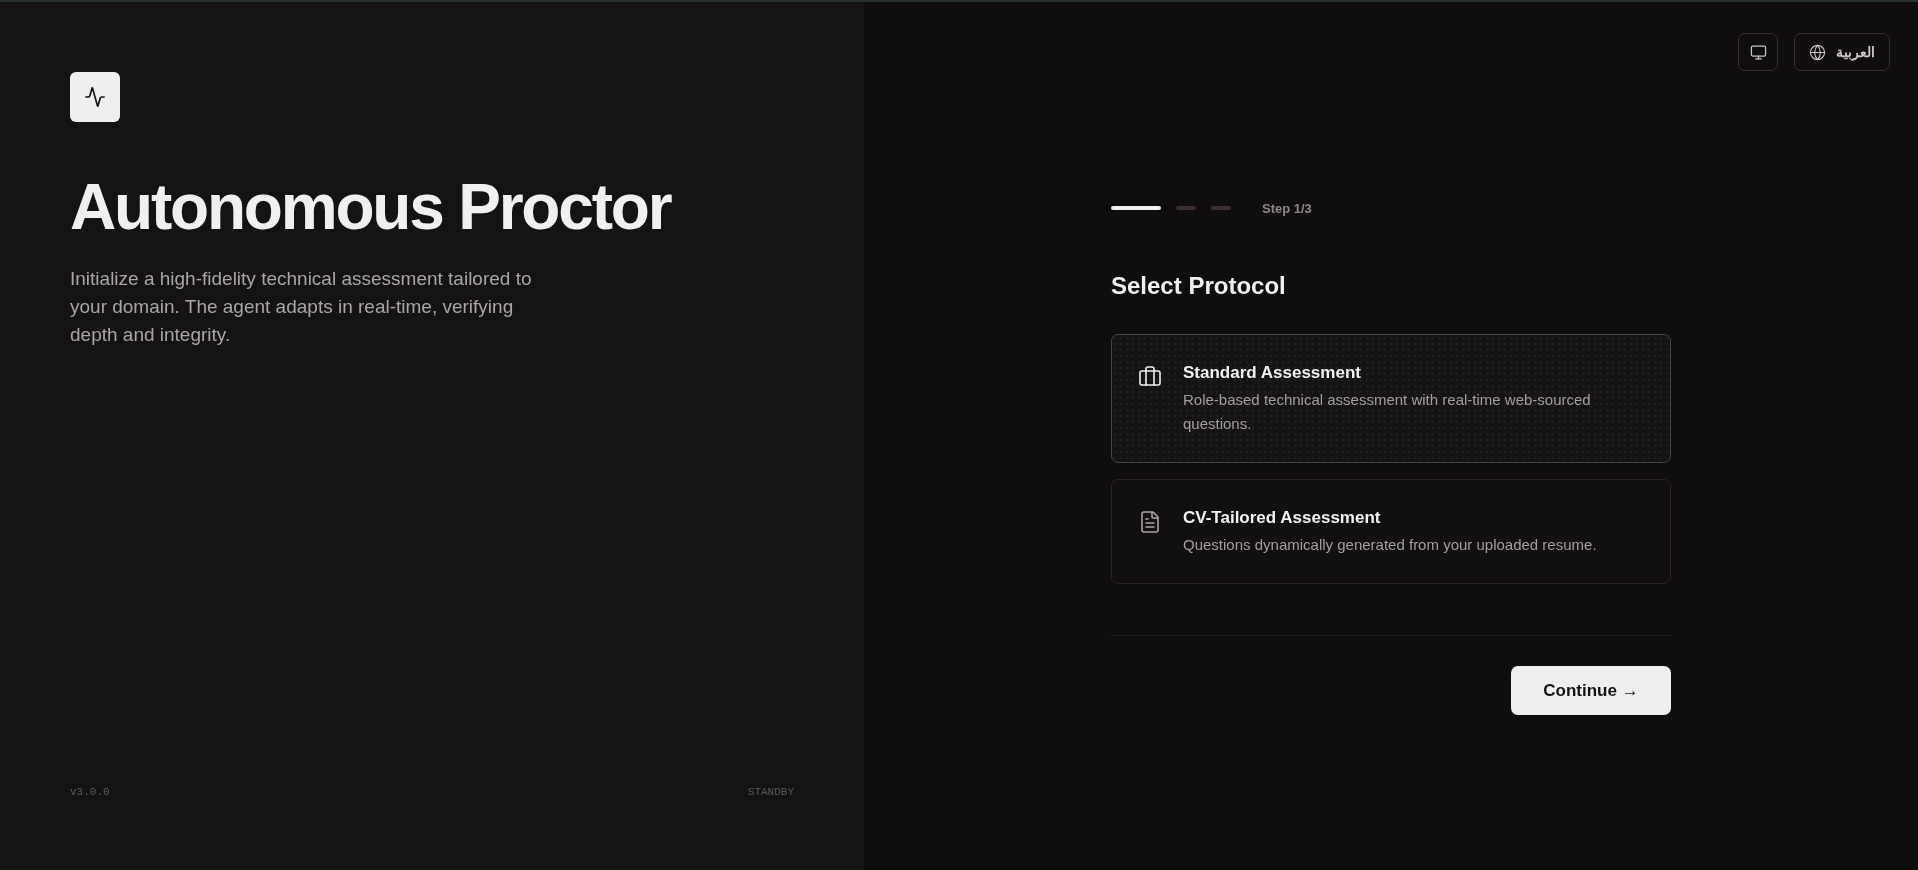  What do you see at coordinates (770, 792) in the screenshot?
I see `status-label: STANDBY` at bounding box center [770, 792].